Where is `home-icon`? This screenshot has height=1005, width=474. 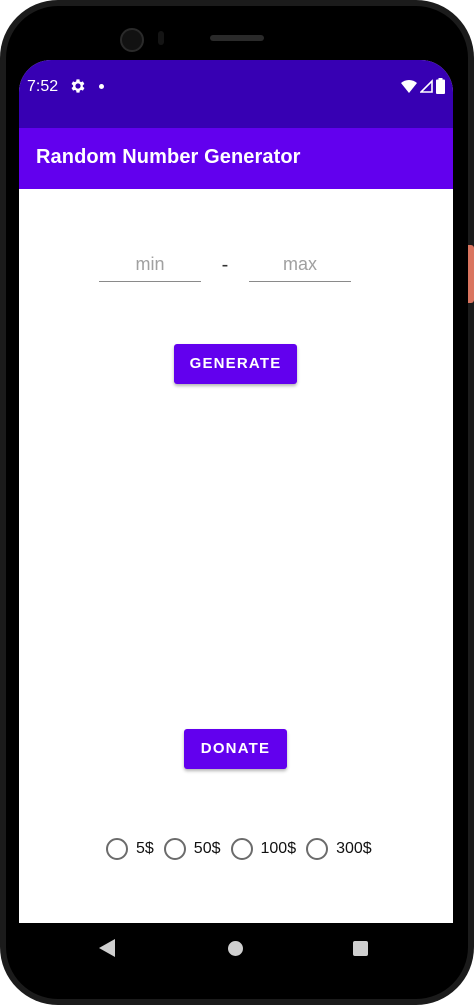 home-icon is located at coordinates (235, 948).